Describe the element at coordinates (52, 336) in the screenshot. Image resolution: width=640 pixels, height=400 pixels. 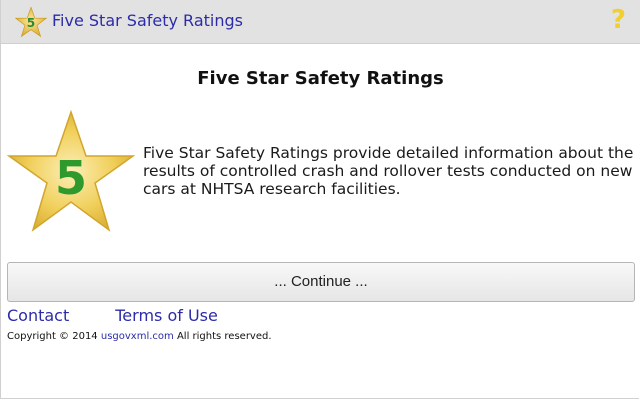
I see `copyright-prefix: Copyright © 2014` at that location.